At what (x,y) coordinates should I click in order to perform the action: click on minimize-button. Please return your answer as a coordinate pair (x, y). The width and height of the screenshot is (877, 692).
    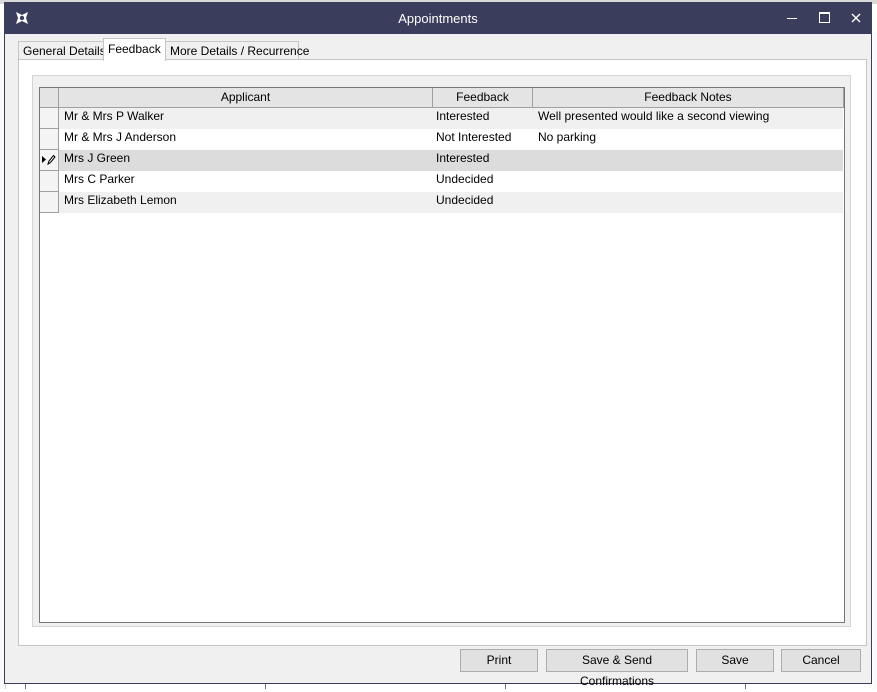
    Looking at the image, I should click on (792, 18).